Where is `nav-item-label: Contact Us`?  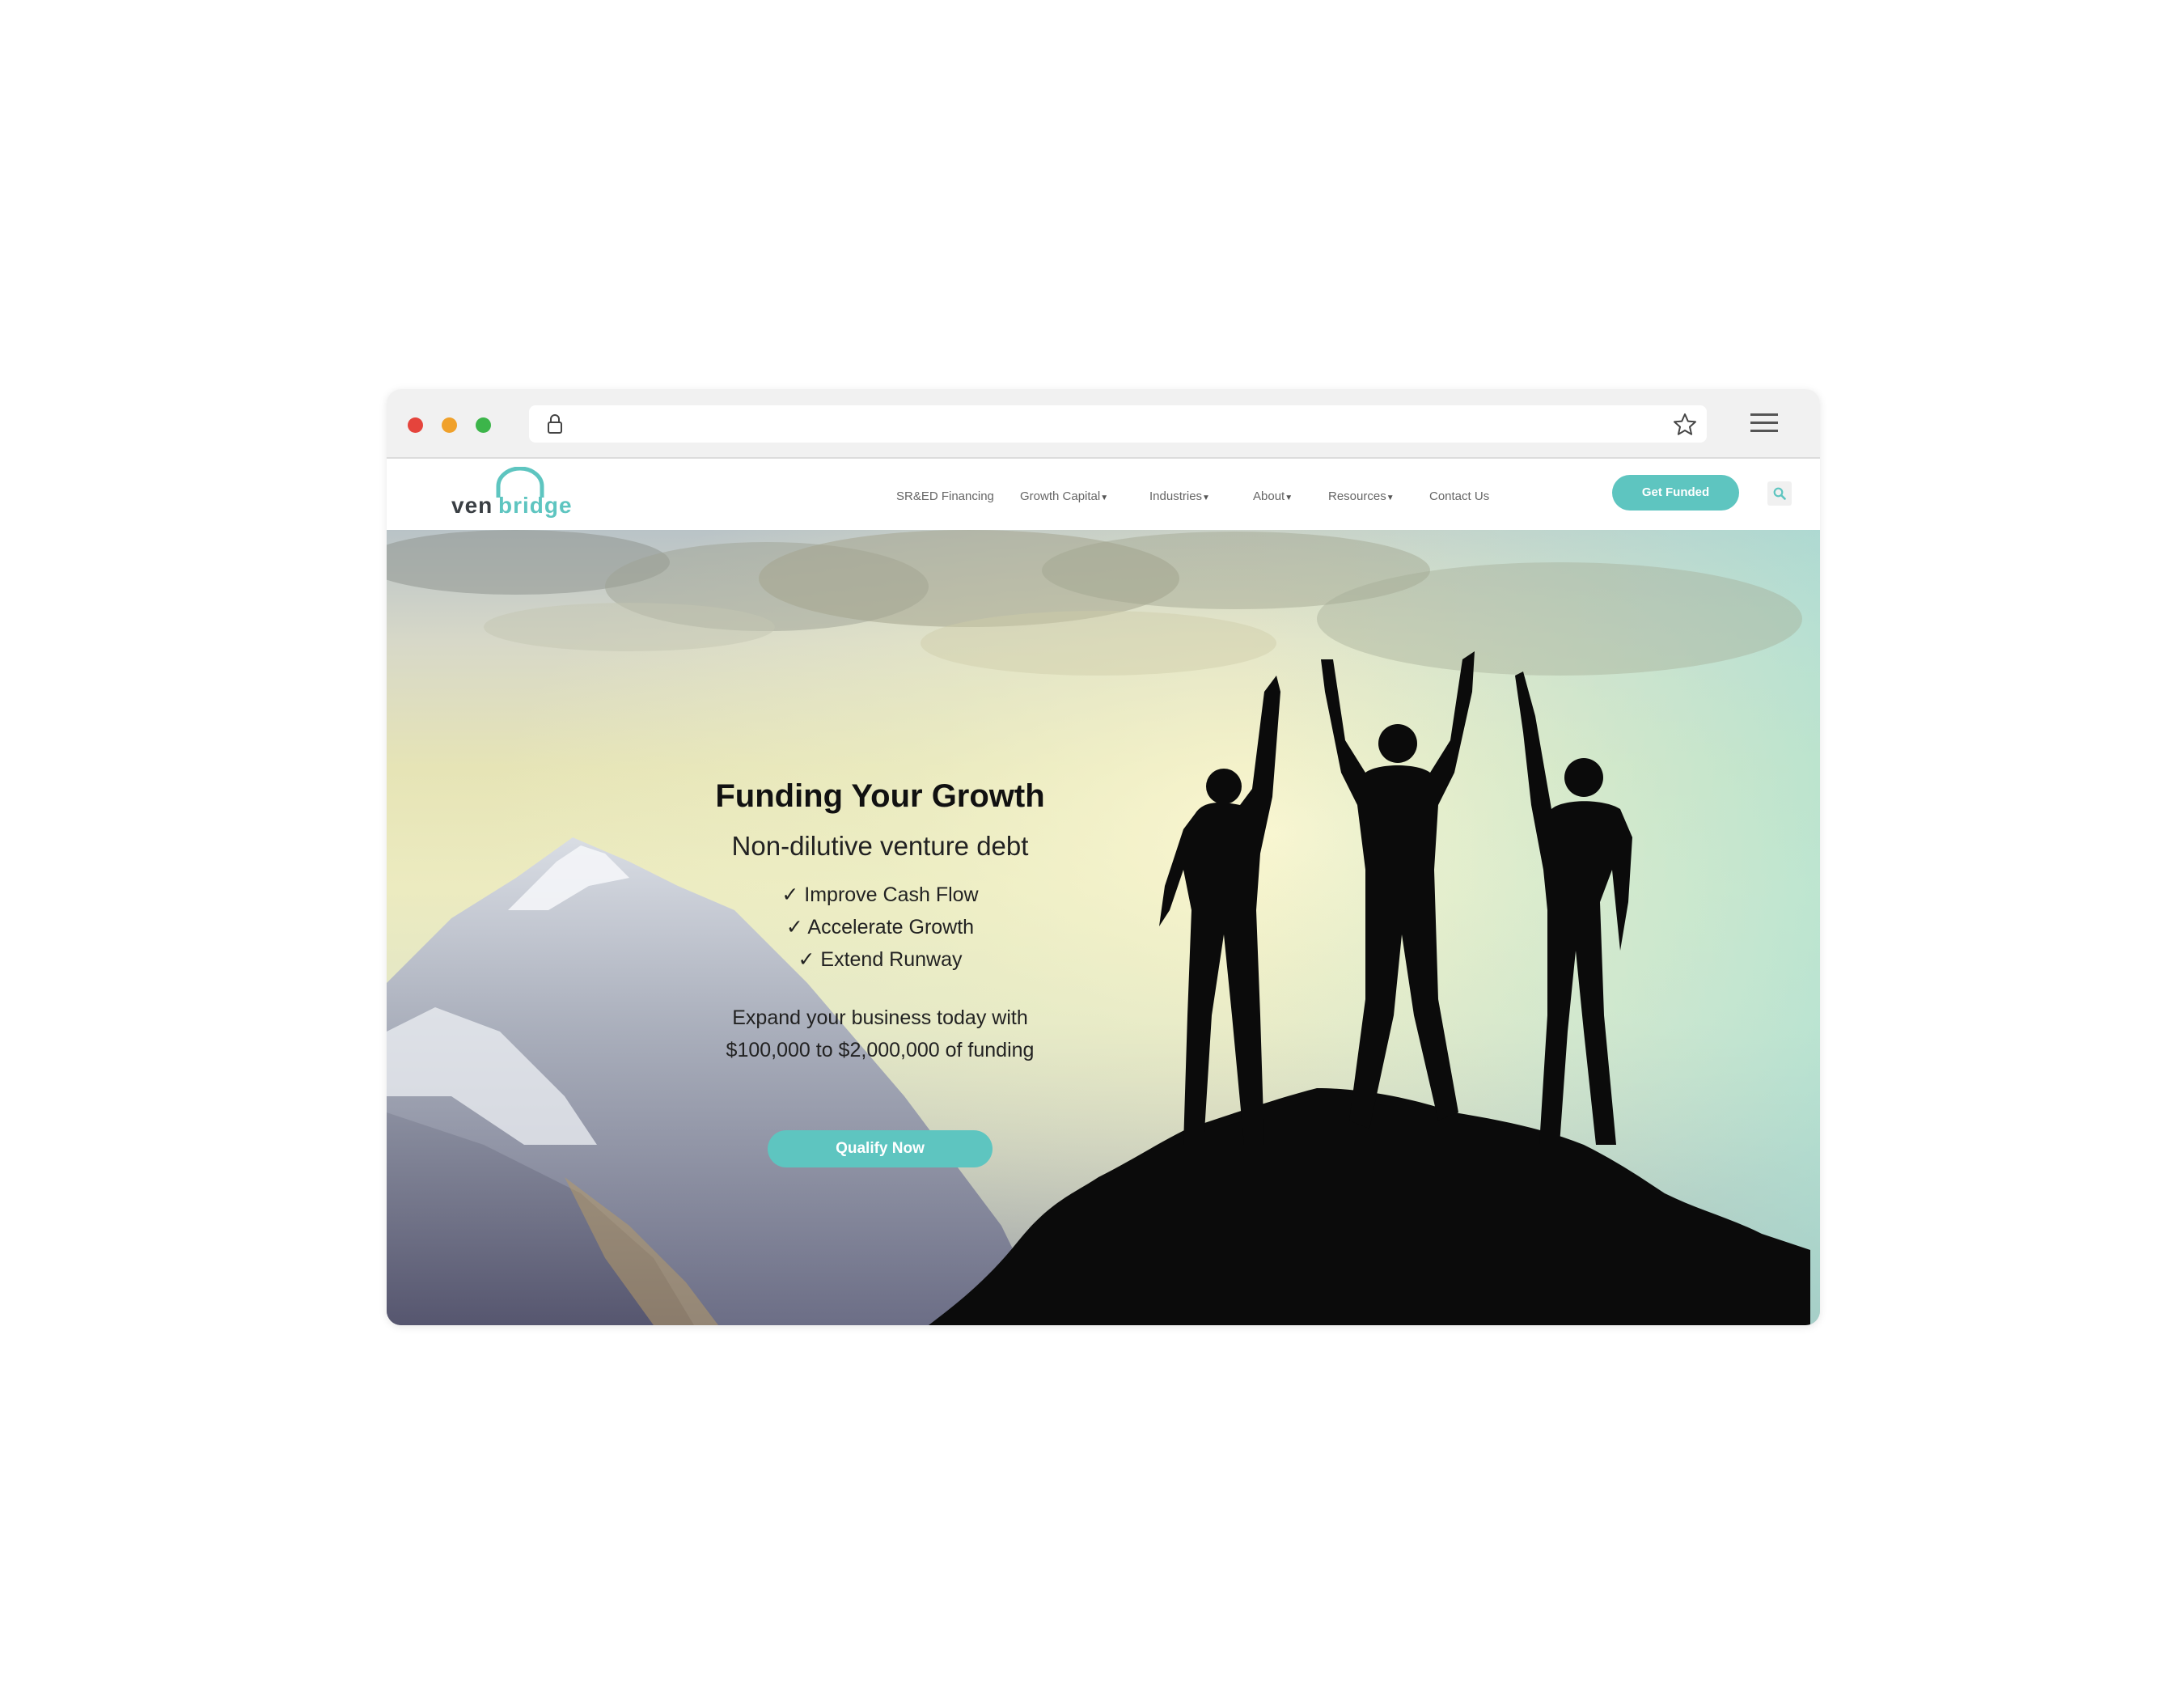
nav-item-label: Contact Us is located at coordinates (1459, 496).